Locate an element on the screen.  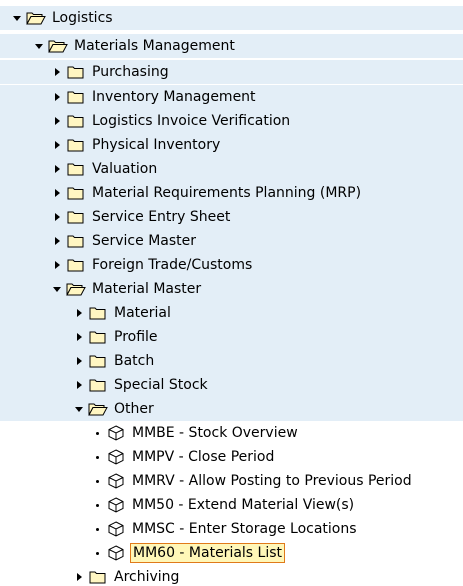
node-label: Logistics is located at coordinates (82, 18).